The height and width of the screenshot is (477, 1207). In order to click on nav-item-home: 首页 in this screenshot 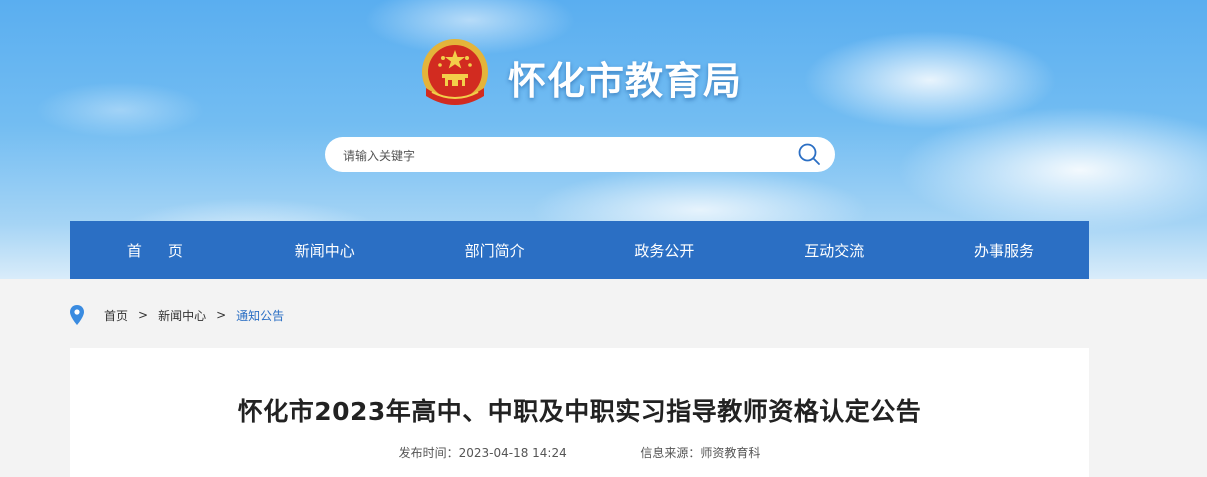, I will do `click(155, 250)`.